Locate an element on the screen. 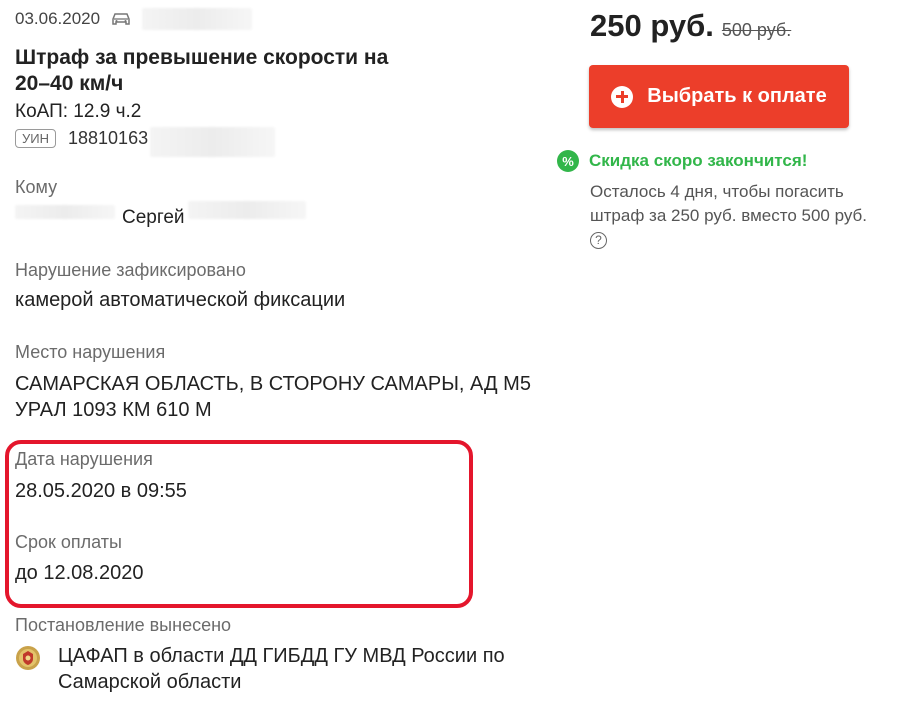 The image size is (900, 709). select-to-pay-button: Выбрать к оплате is located at coordinates (719, 96).